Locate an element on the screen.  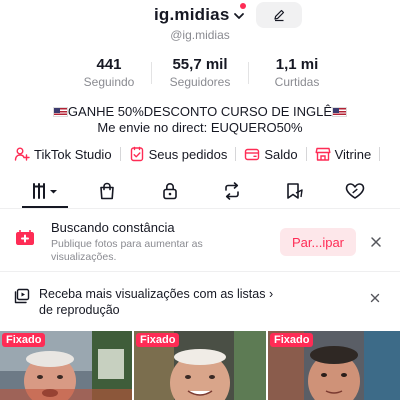
repost-icon is located at coordinates (232, 191).